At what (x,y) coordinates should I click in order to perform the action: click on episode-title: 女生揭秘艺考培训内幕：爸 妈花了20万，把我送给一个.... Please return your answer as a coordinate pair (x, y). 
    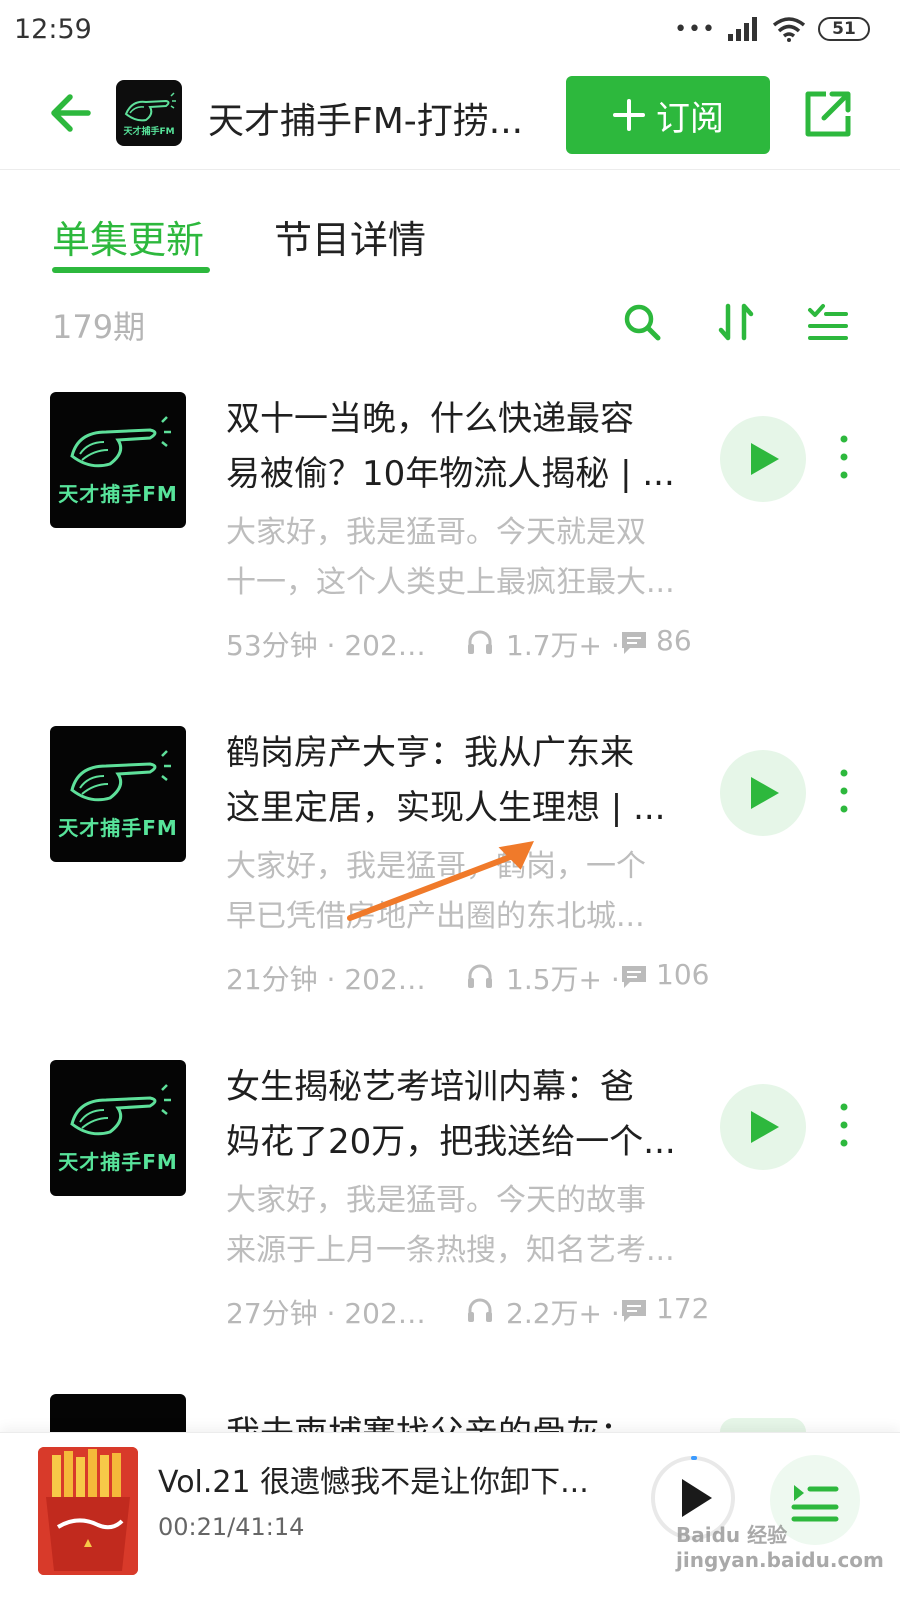
    Looking at the image, I should click on (460, 1115).